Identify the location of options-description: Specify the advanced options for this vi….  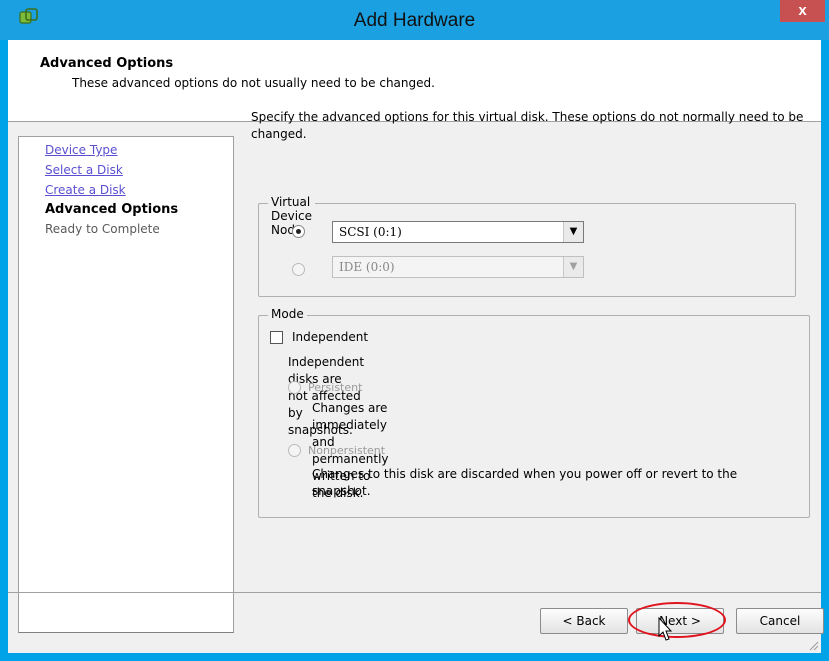
(527, 125).